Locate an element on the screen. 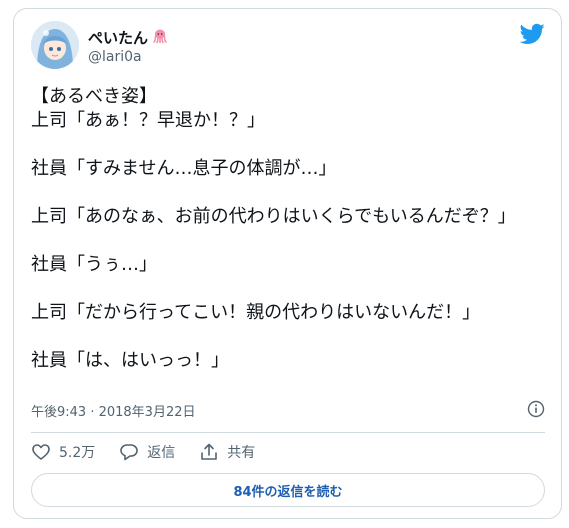 The height and width of the screenshot is (528, 569). divider is located at coordinates (288, 432).